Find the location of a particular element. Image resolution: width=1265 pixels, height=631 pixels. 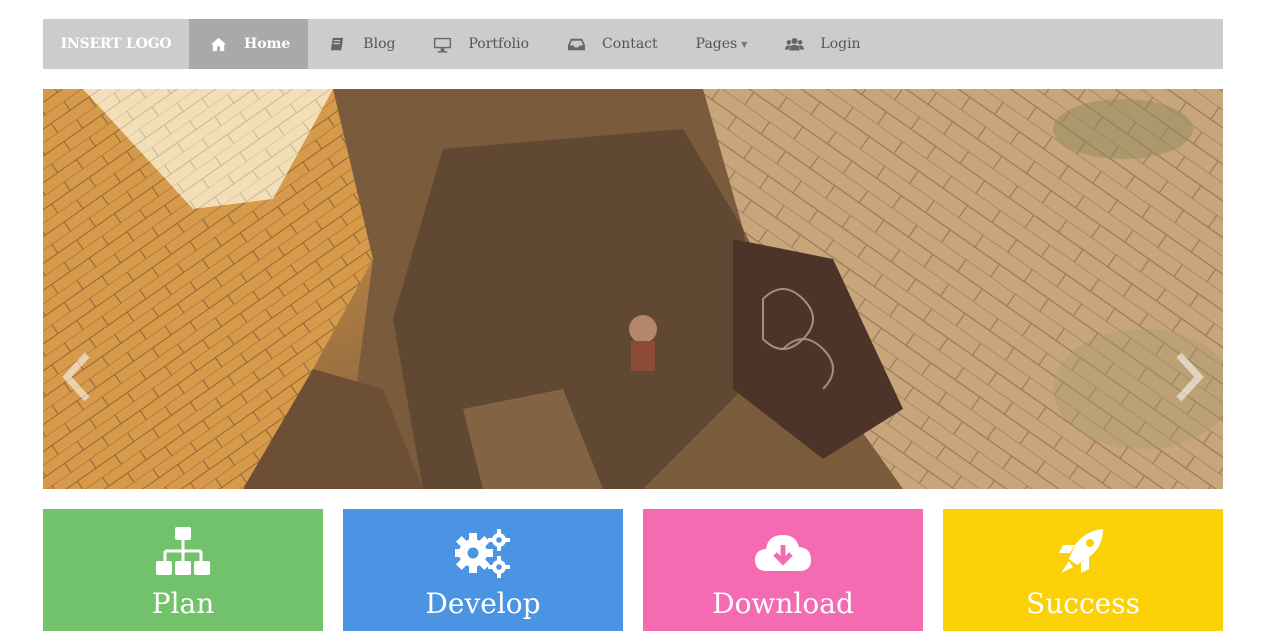

carousel-next-button is located at coordinates (1189, 377).